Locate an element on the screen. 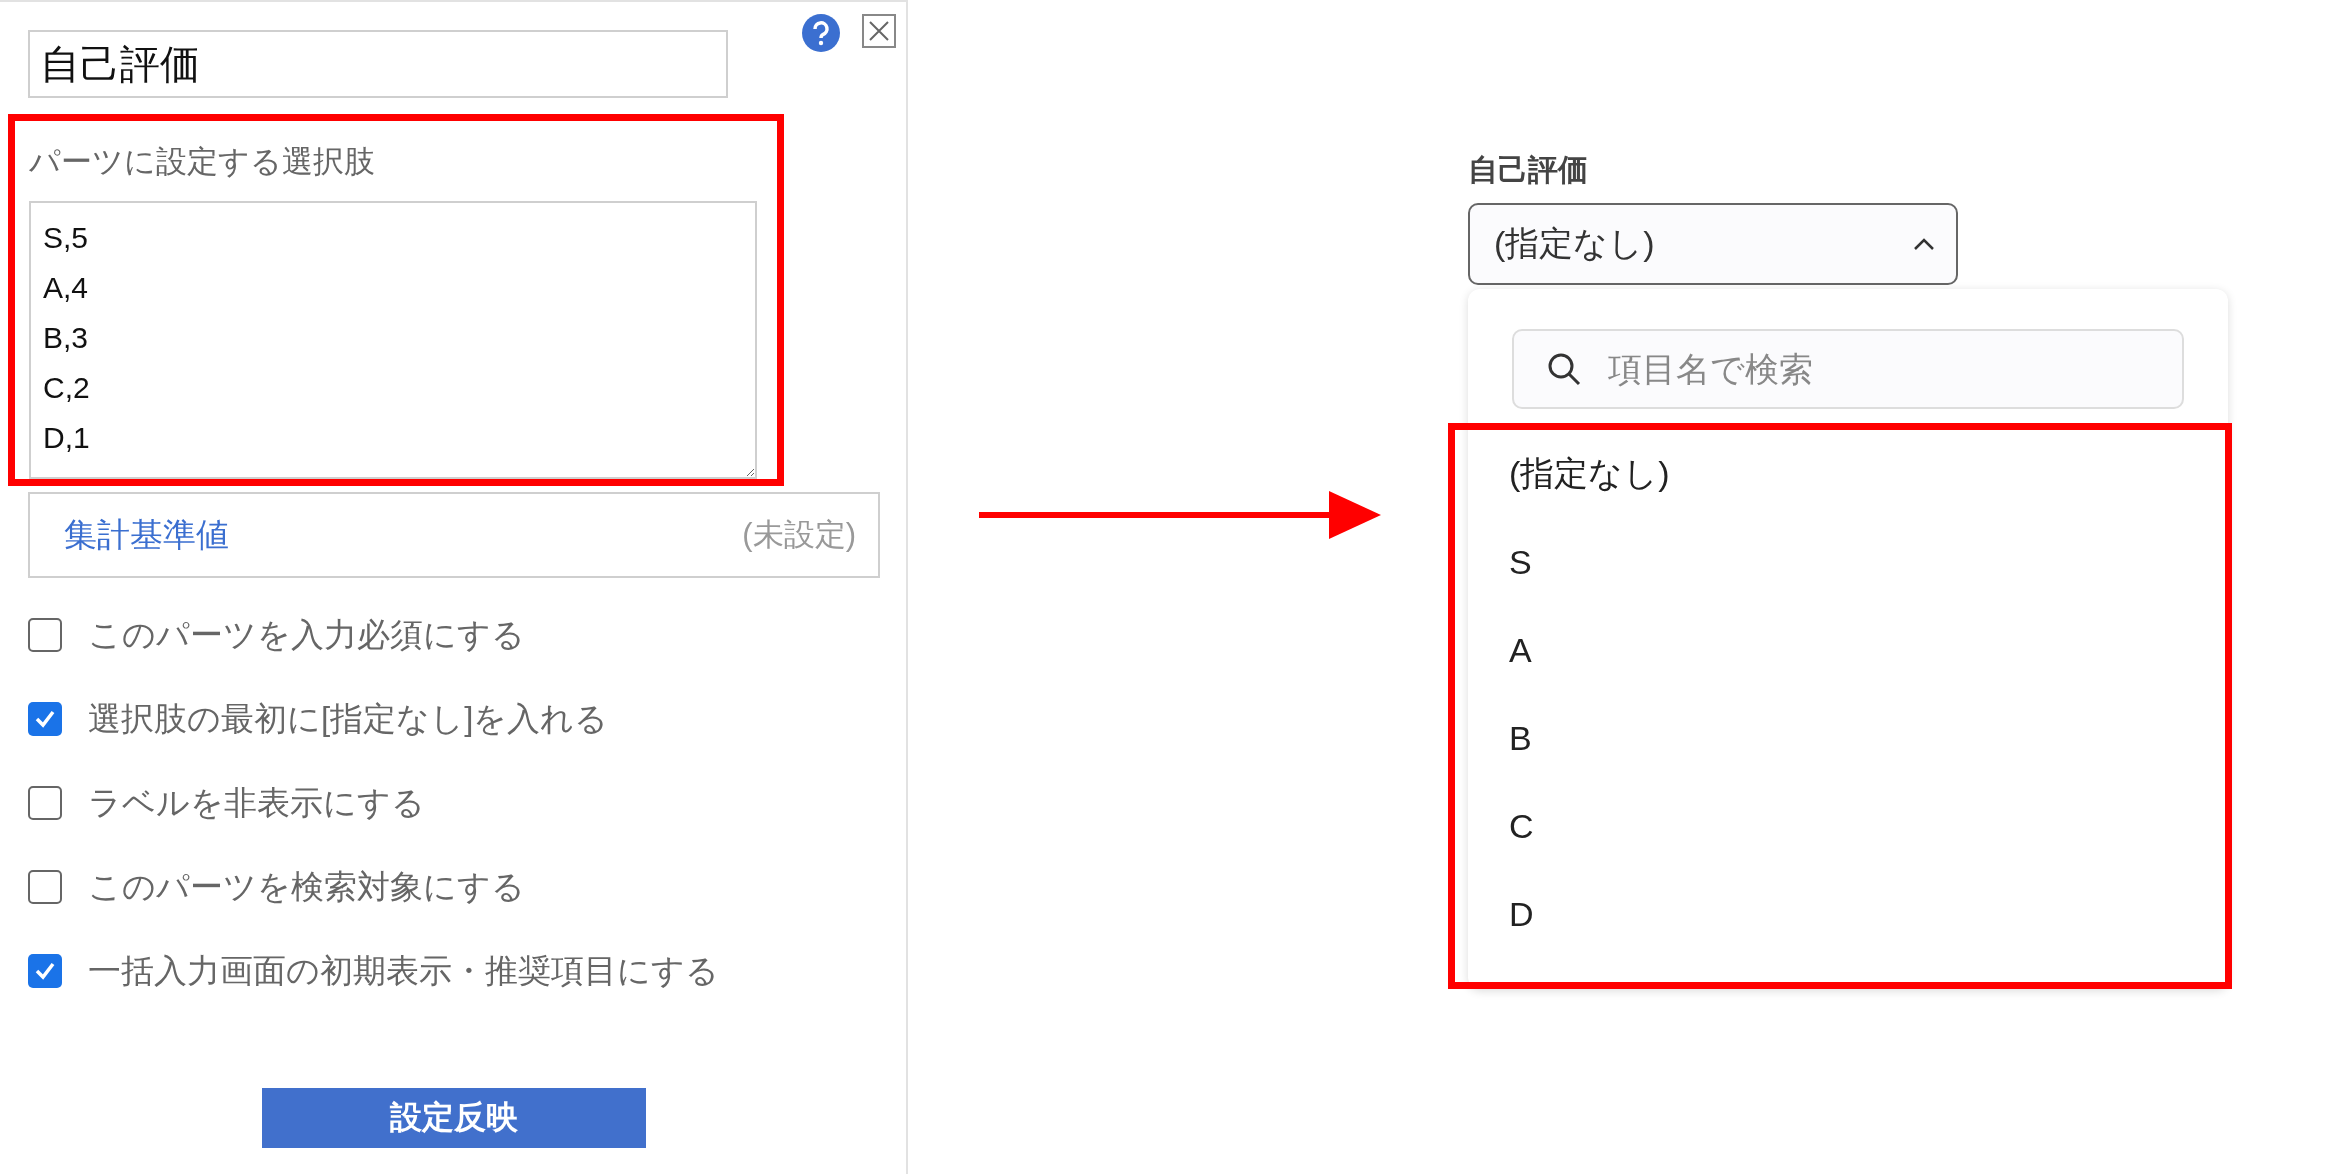 The height and width of the screenshot is (1174, 2342). checkbox-label: このパーツを検索対象にする is located at coordinates (306, 886).